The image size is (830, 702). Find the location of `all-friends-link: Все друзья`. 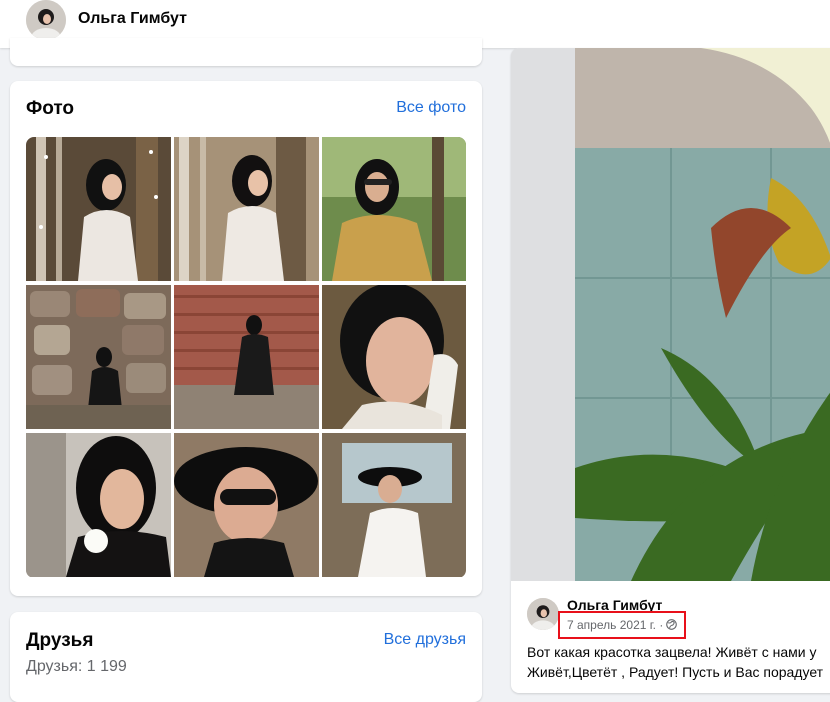

all-friends-link: Все друзья is located at coordinates (425, 640).